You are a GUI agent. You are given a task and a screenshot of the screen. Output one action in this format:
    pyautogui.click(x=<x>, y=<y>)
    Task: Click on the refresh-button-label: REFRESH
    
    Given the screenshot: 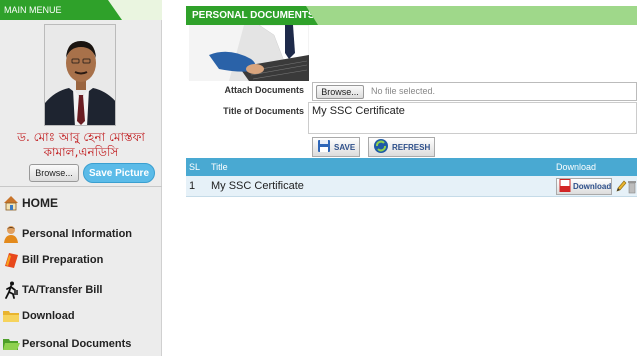 What is the action you would take?
    pyautogui.click(x=411, y=147)
    